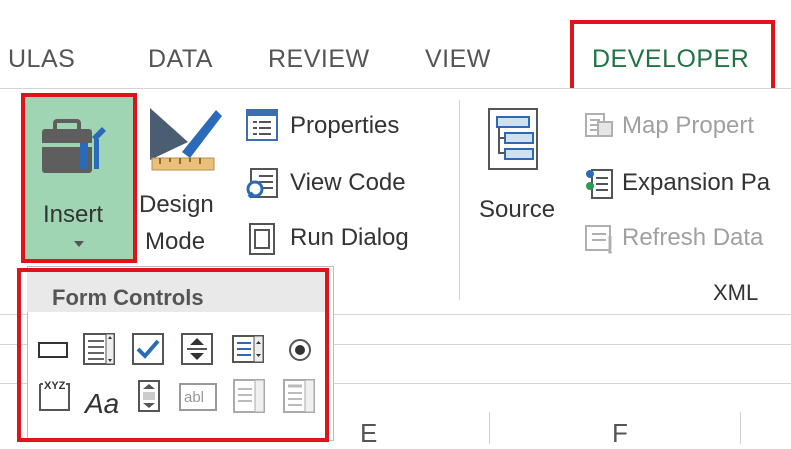 The height and width of the screenshot is (449, 791). What do you see at coordinates (79, 178) in the screenshot?
I see `insert-highlight` at bounding box center [79, 178].